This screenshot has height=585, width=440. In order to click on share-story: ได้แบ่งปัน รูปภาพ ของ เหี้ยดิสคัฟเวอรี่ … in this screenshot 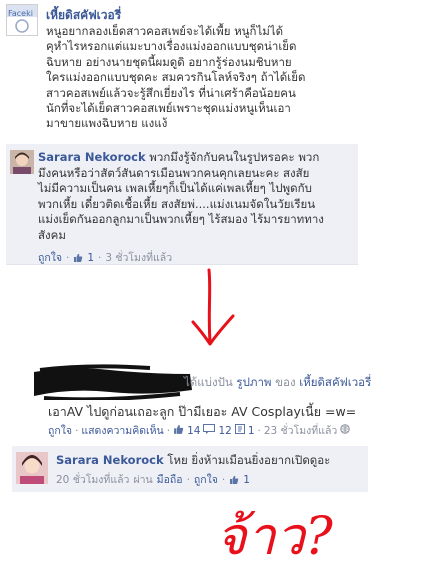, I will do `click(232, 405)`.